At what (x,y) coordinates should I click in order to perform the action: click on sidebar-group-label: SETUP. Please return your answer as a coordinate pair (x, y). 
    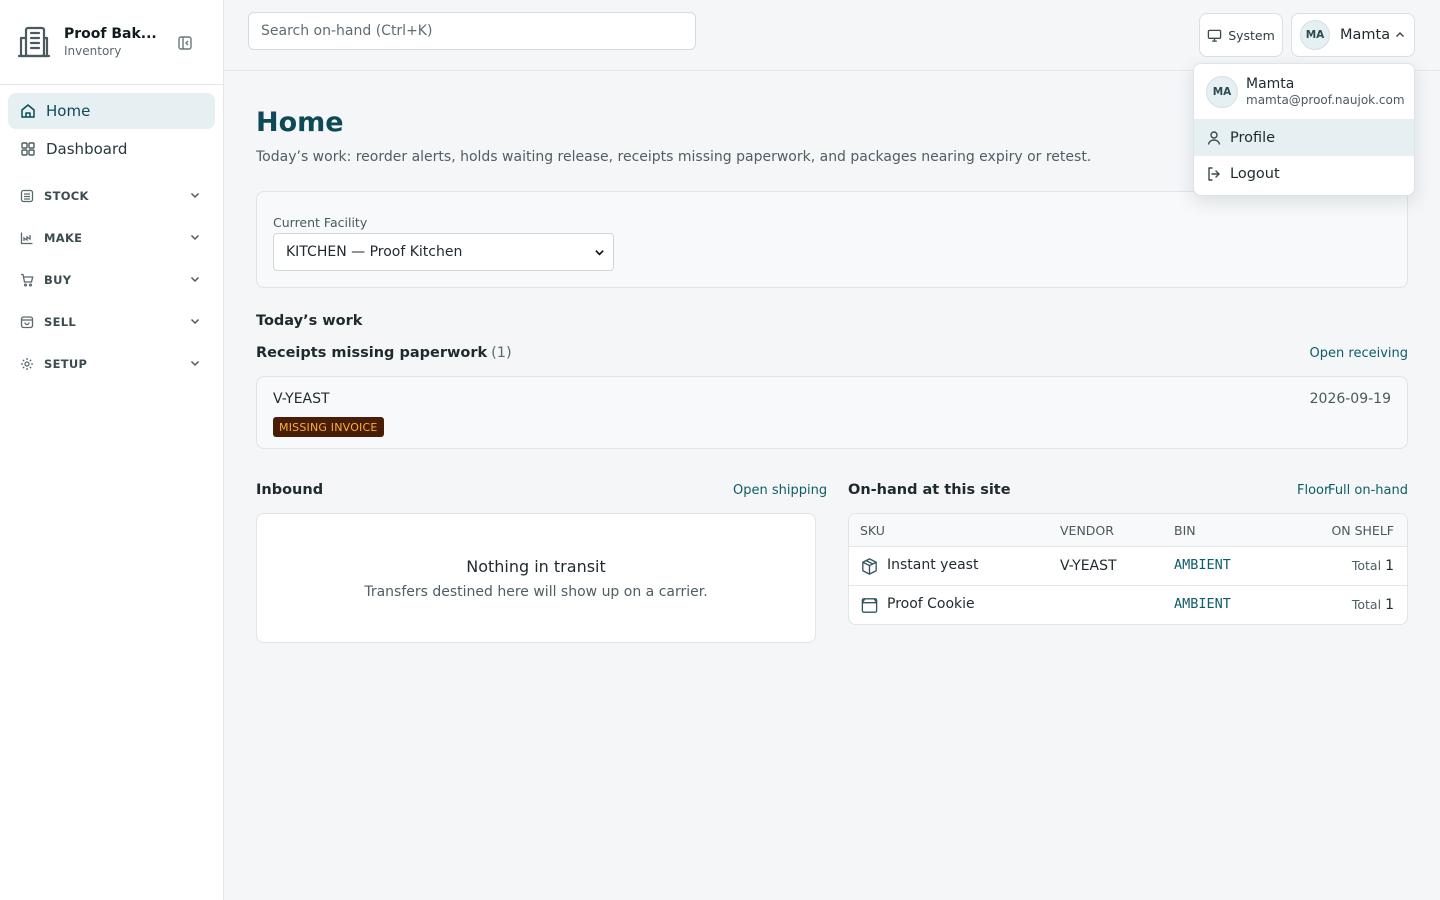
    Looking at the image, I should click on (66, 364).